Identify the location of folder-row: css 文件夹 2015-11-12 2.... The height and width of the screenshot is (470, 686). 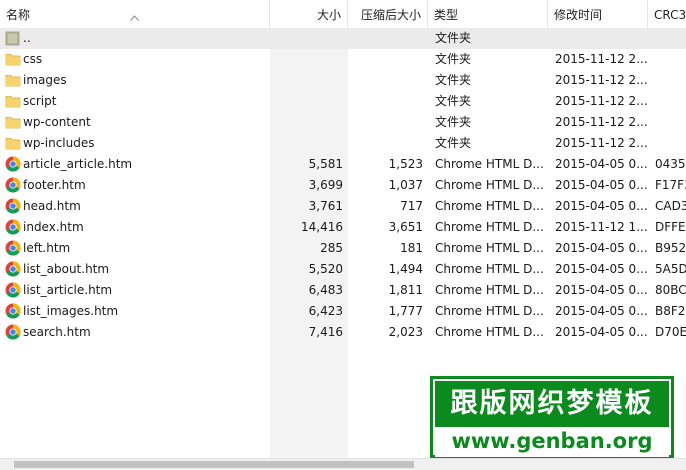
(343, 59).